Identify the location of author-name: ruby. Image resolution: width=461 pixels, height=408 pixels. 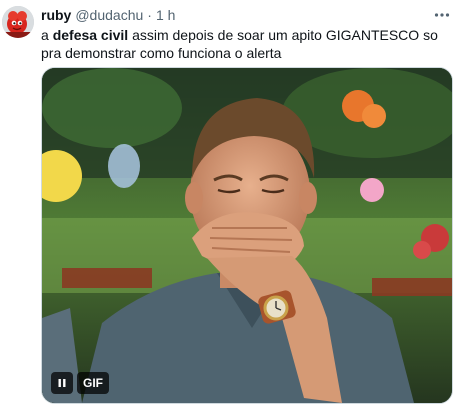
(56, 15).